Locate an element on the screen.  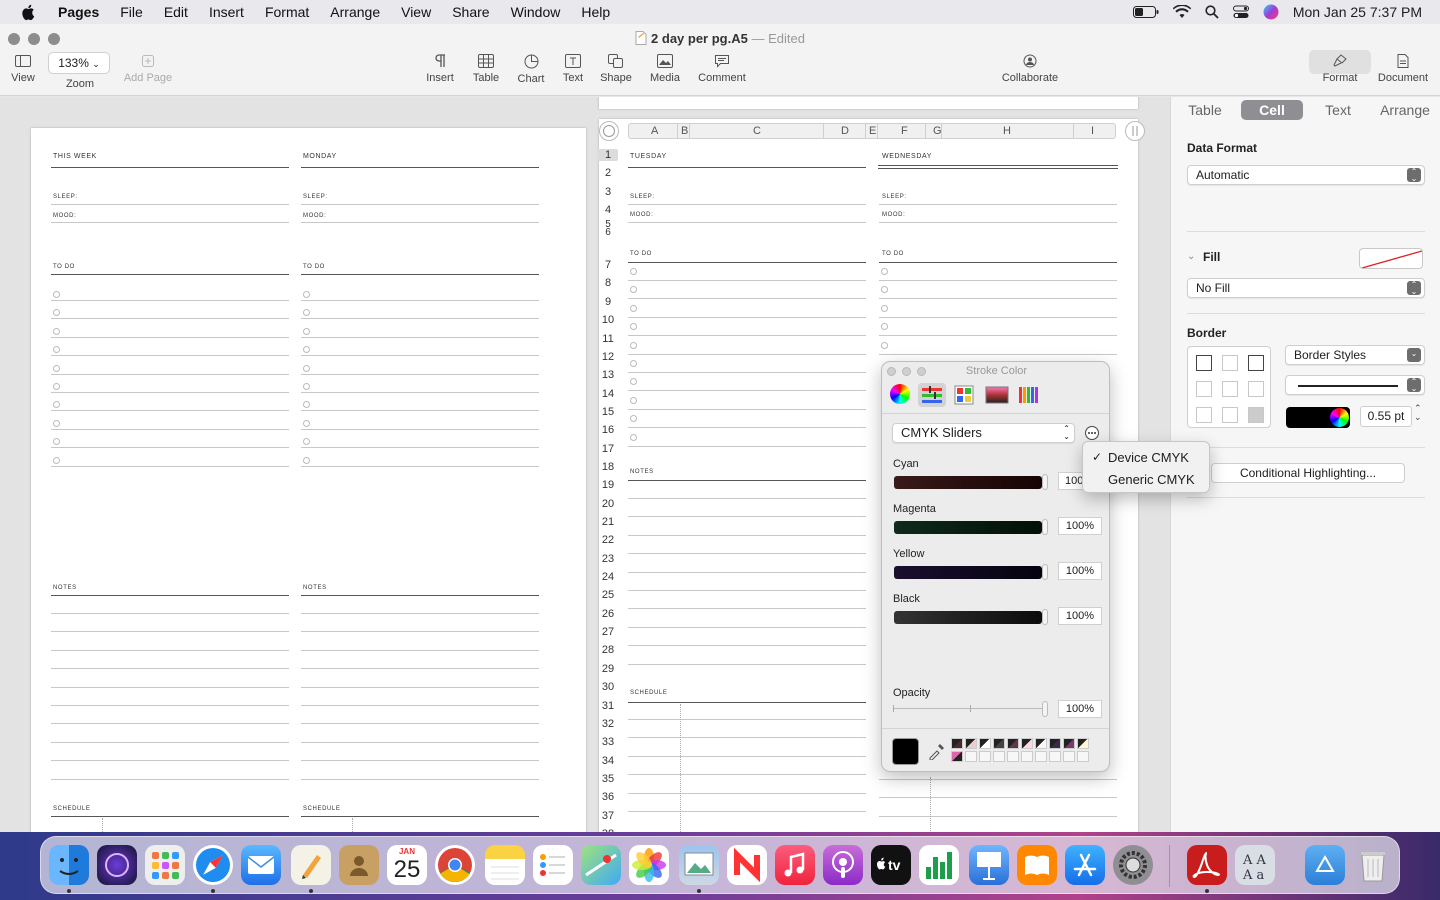
column-header-i: I is located at coordinates (1092, 131).